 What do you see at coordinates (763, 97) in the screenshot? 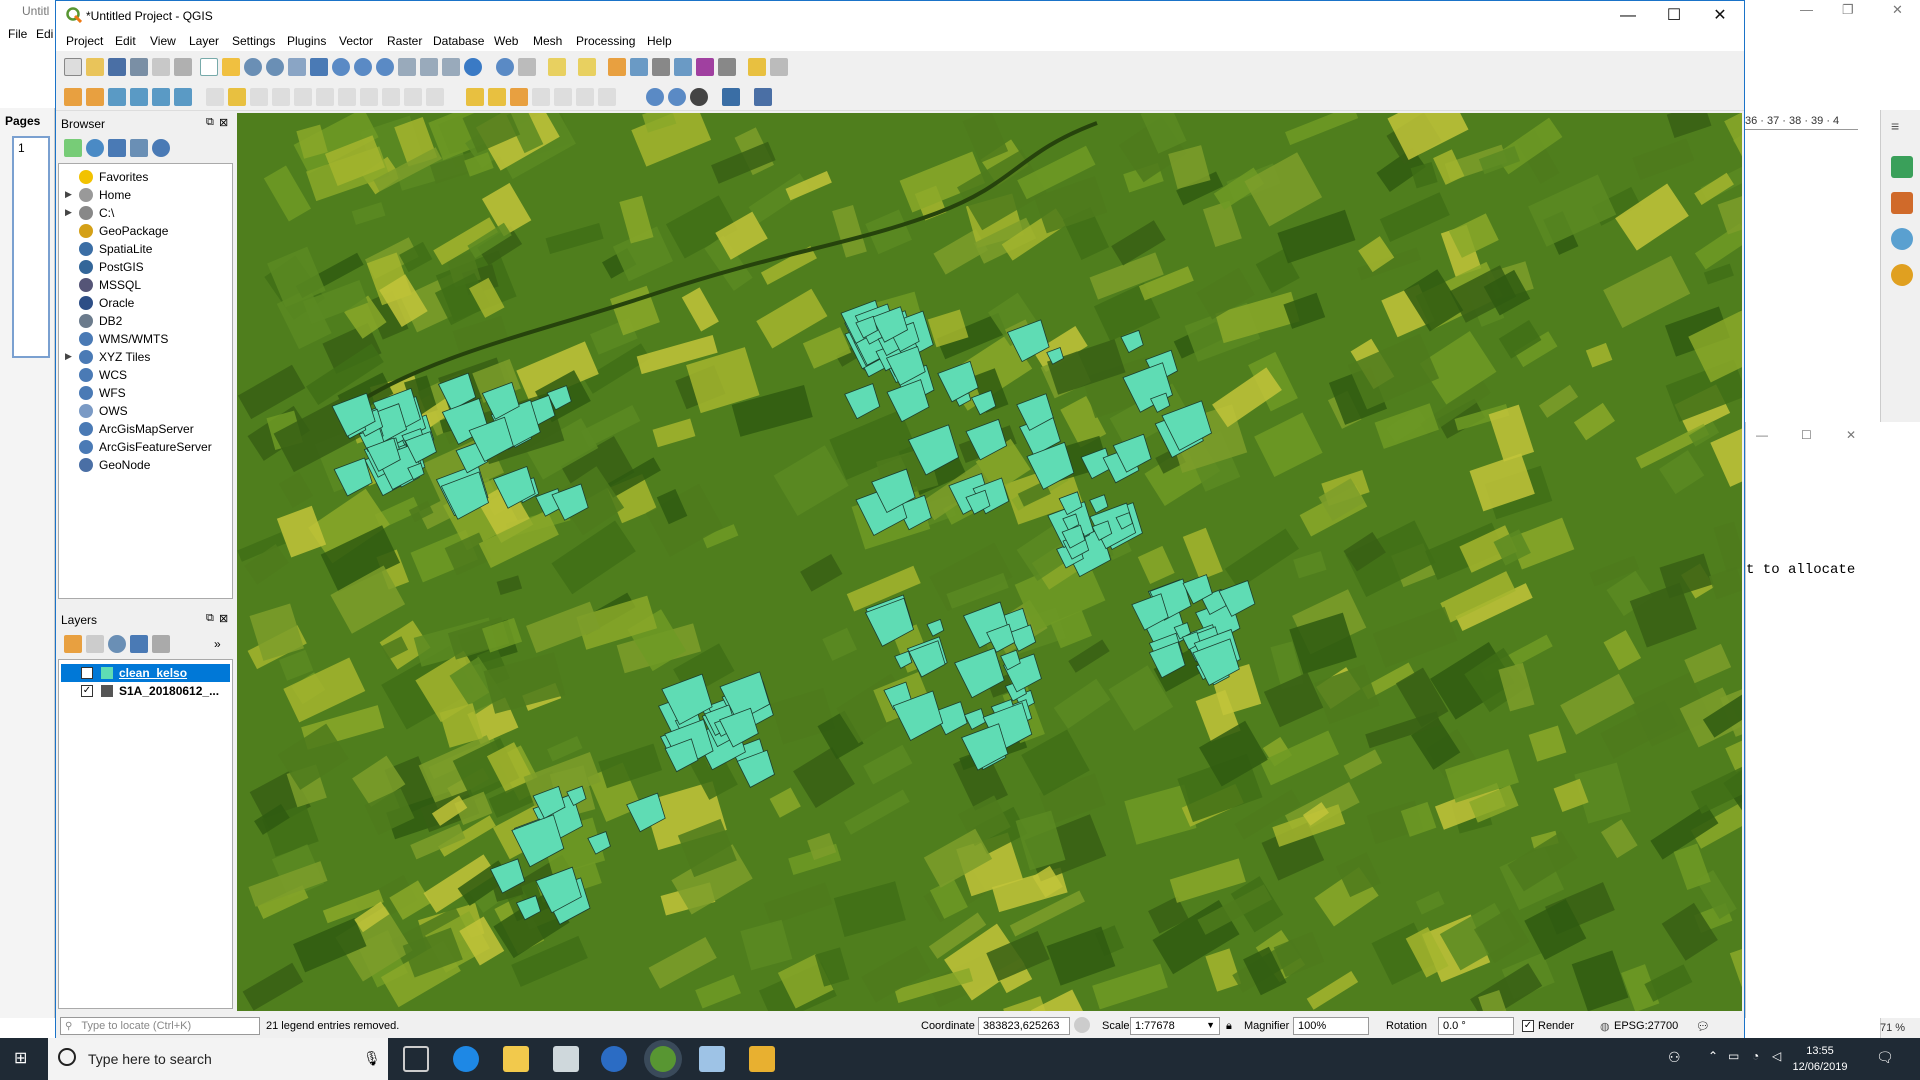
I see `plugin-icon` at bounding box center [763, 97].